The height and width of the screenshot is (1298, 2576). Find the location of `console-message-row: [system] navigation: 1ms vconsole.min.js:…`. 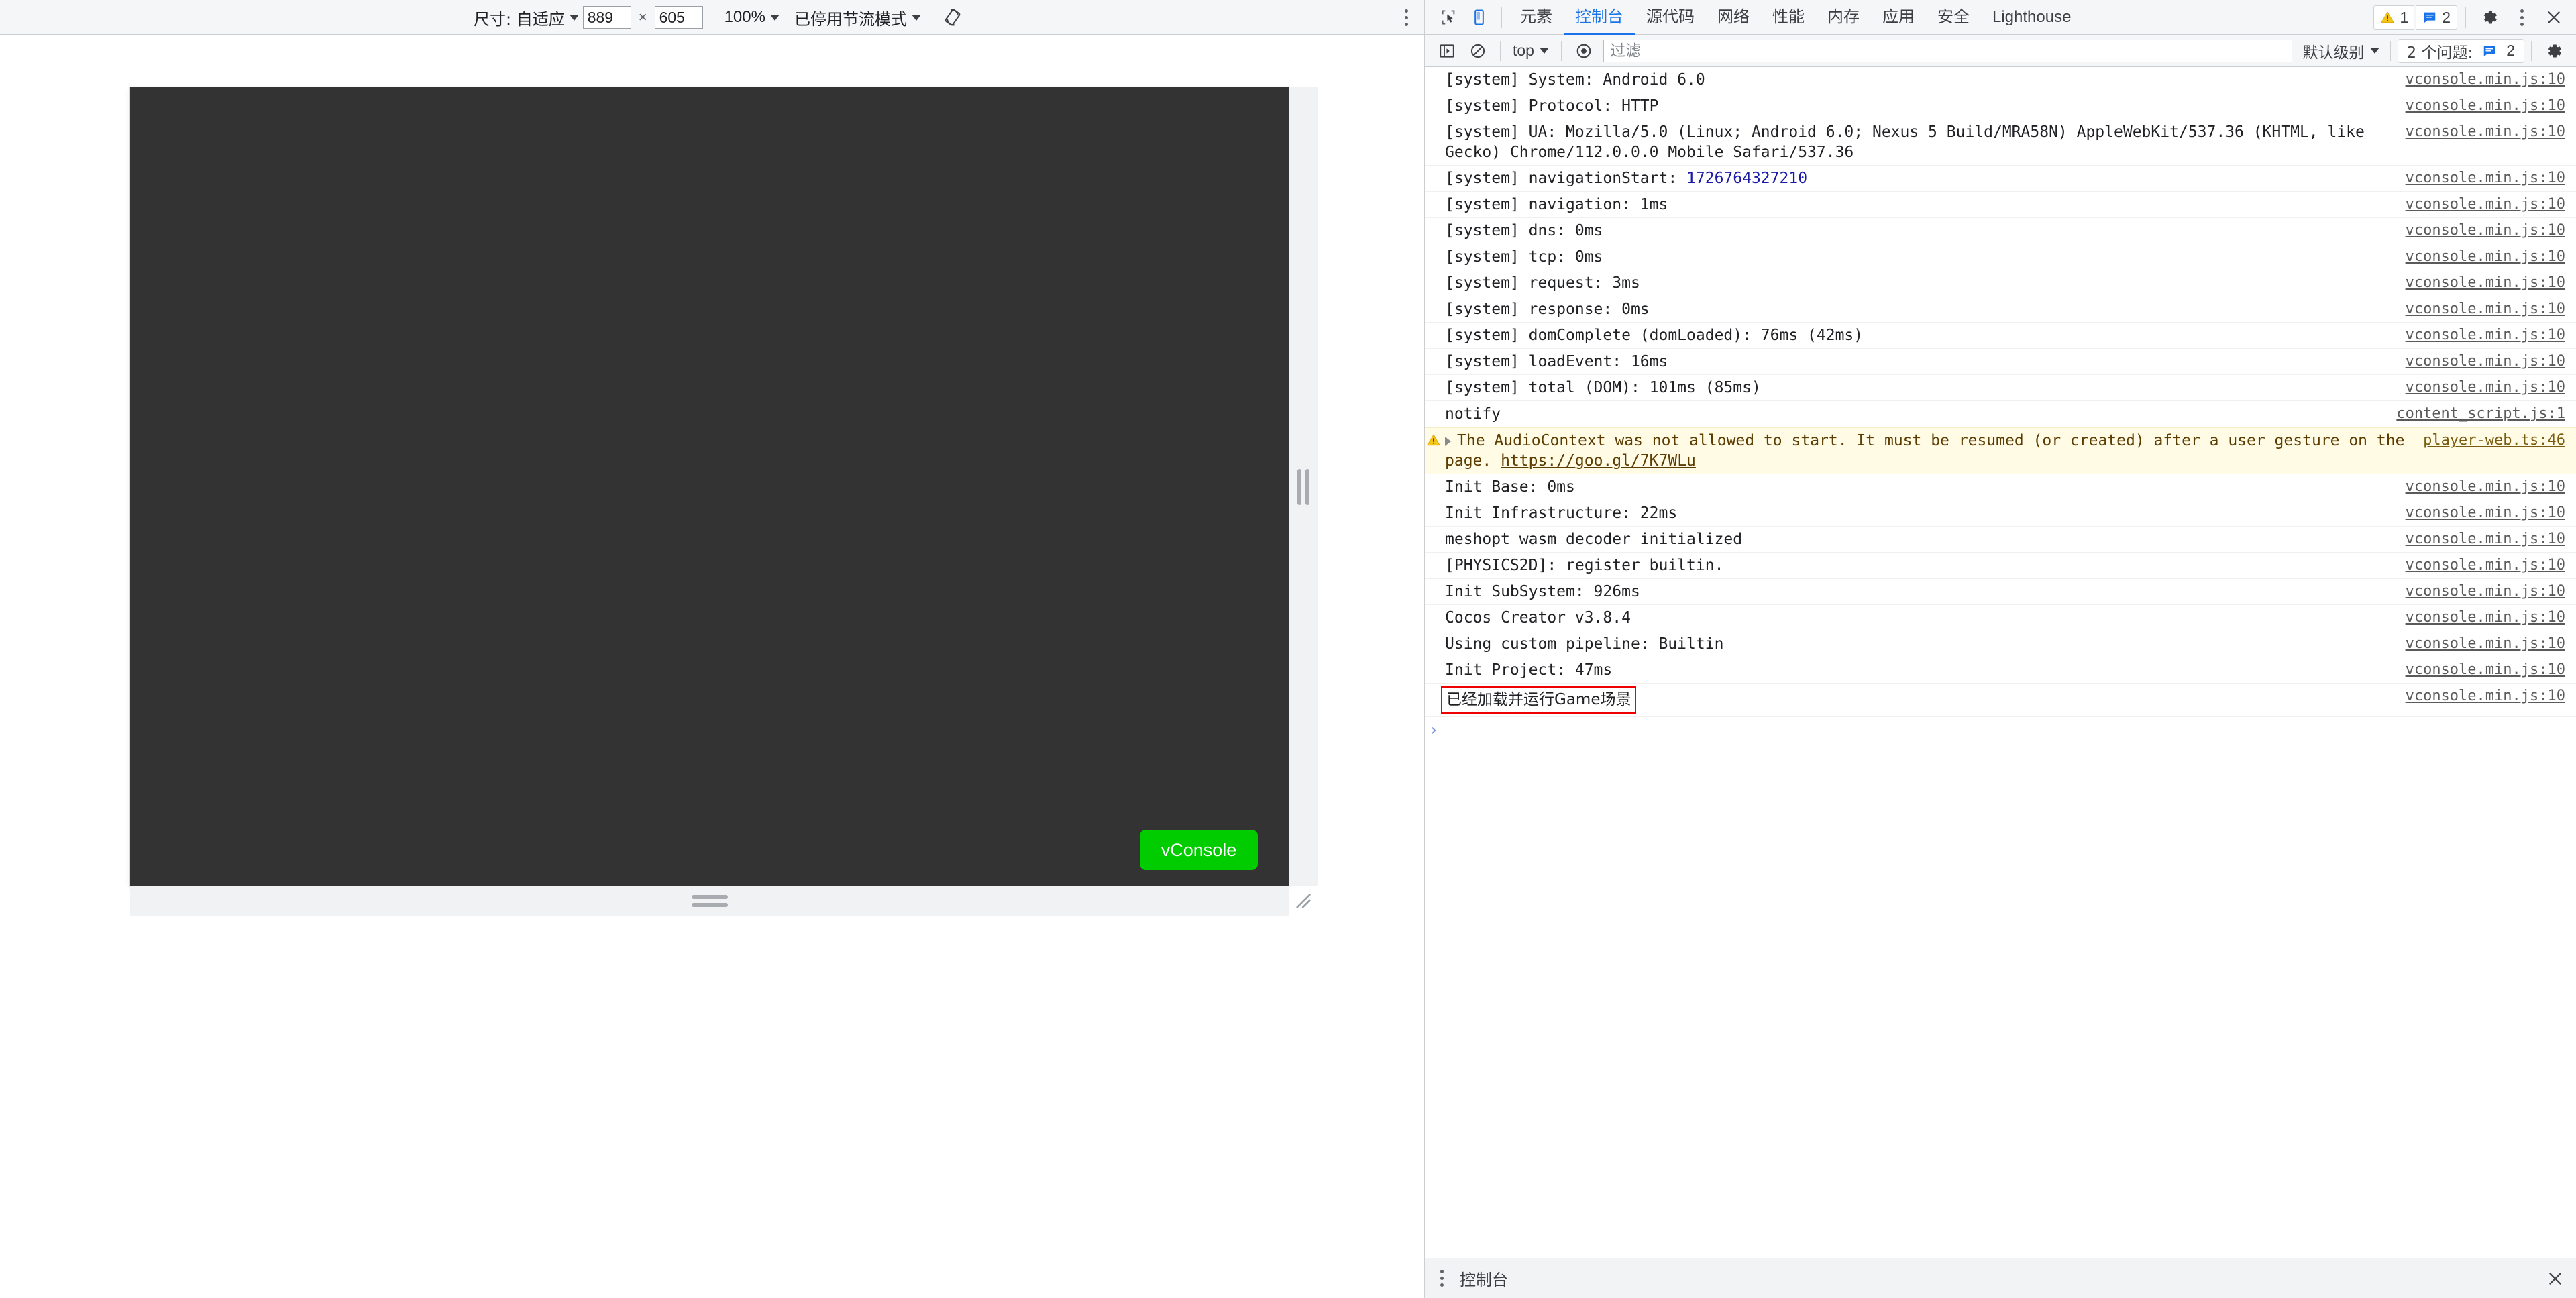

console-message-row: [system] navigation: 1ms vconsole.min.js:… is located at coordinates (2000, 205).